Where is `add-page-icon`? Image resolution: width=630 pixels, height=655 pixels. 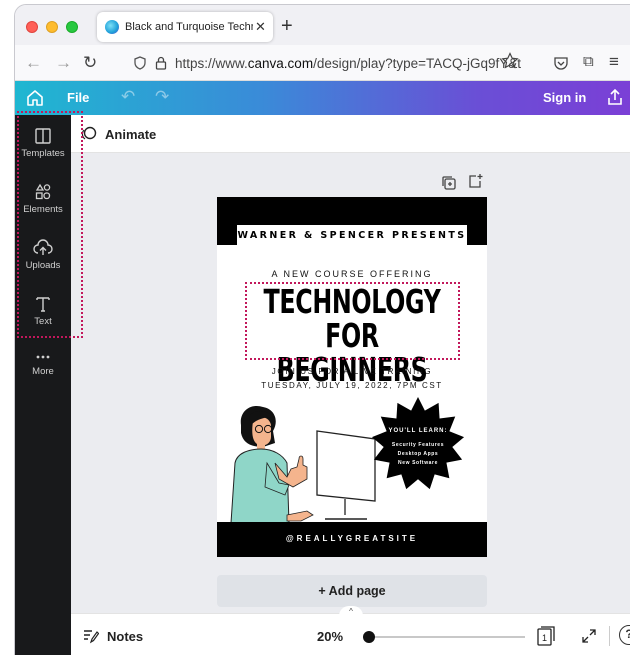 add-page-icon is located at coordinates (475, 181).